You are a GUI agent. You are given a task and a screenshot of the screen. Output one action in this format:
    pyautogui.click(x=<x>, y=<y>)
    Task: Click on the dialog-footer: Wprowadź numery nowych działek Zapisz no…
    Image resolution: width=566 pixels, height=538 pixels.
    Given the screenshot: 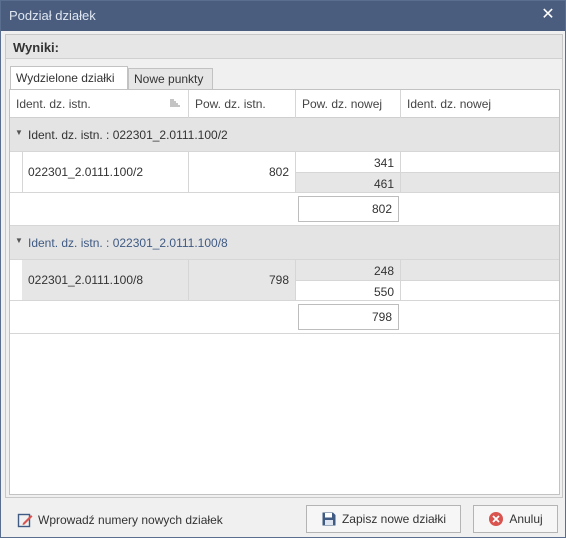 What is the action you would take?
    pyautogui.click(x=283, y=519)
    